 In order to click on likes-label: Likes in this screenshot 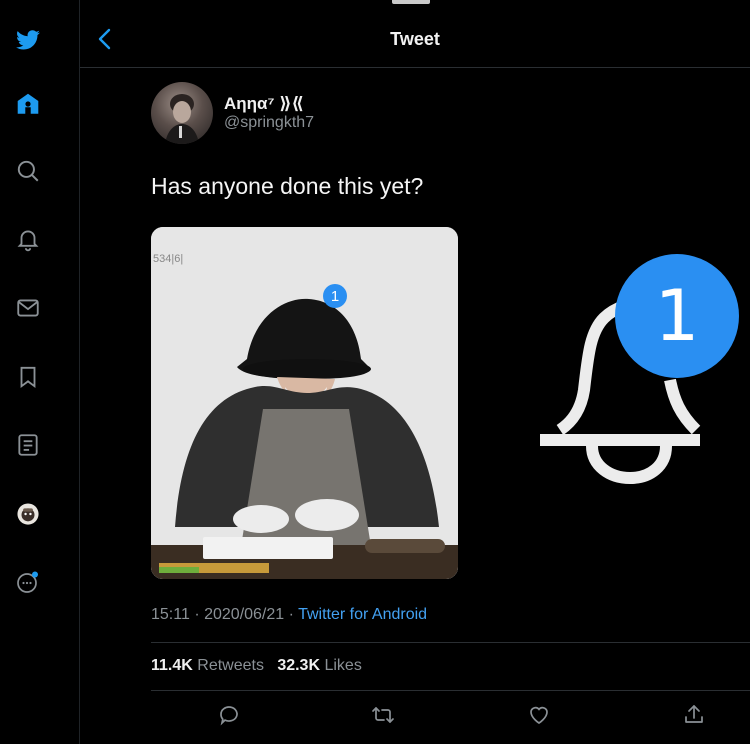, I will do `click(343, 665)`.